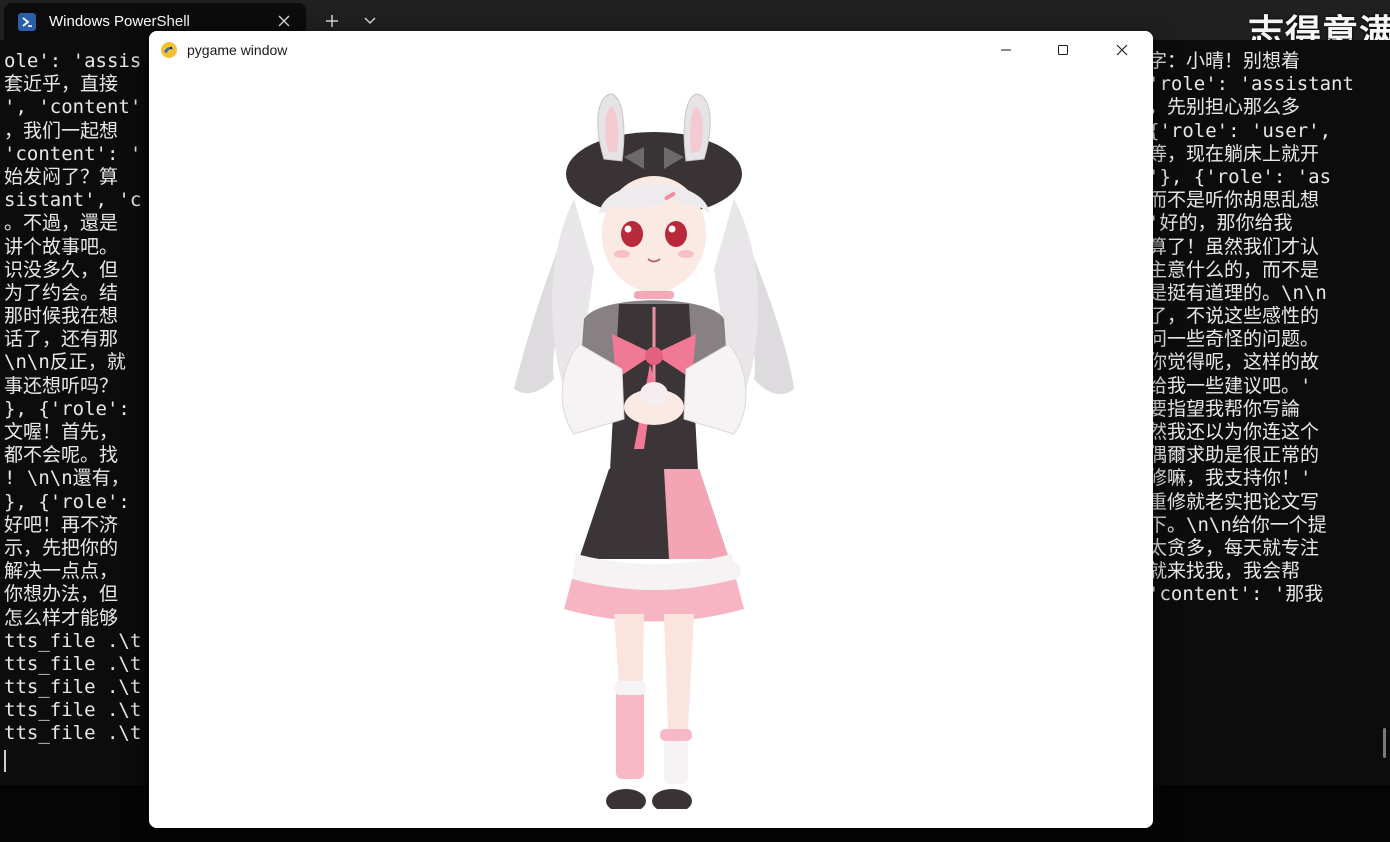 This screenshot has width=1390, height=842. Describe the element at coordinates (61, 617) in the screenshot. I see `terminal-line: 怎么样才能够` at that location.